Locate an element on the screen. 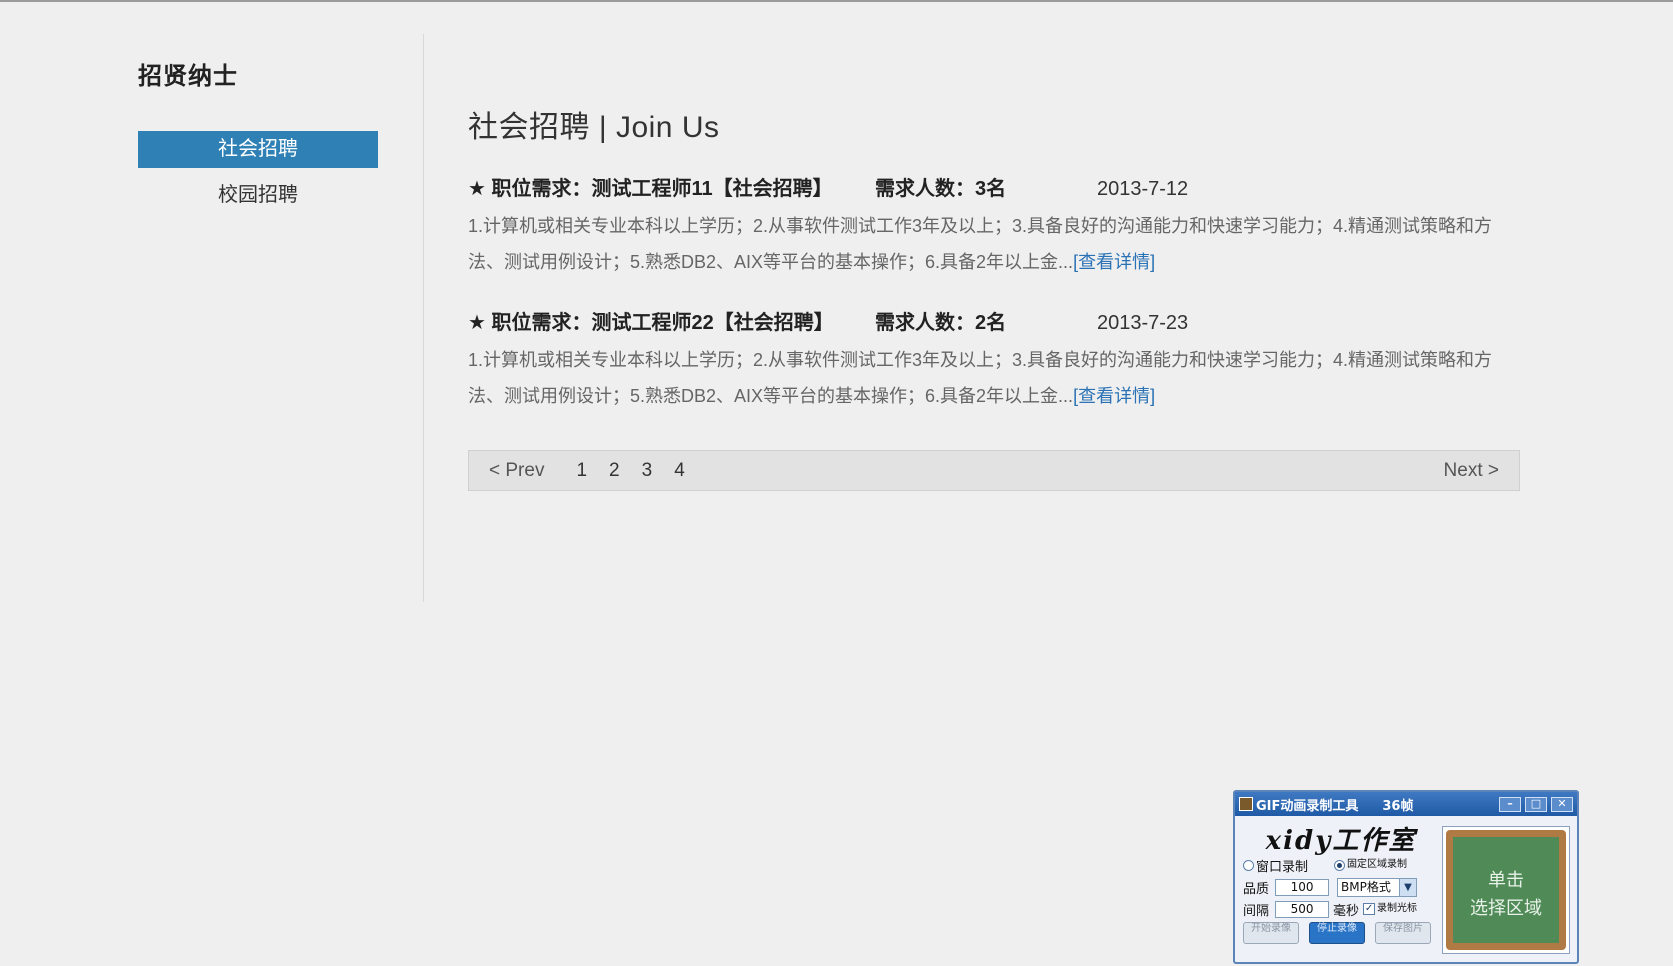 This screenshot has width=1673, height=966. job-header: ★ 职位需求：测试工程师22【社会招聘】 需求人数：2名 2013-7-23 is located at coordinates (994, 322).